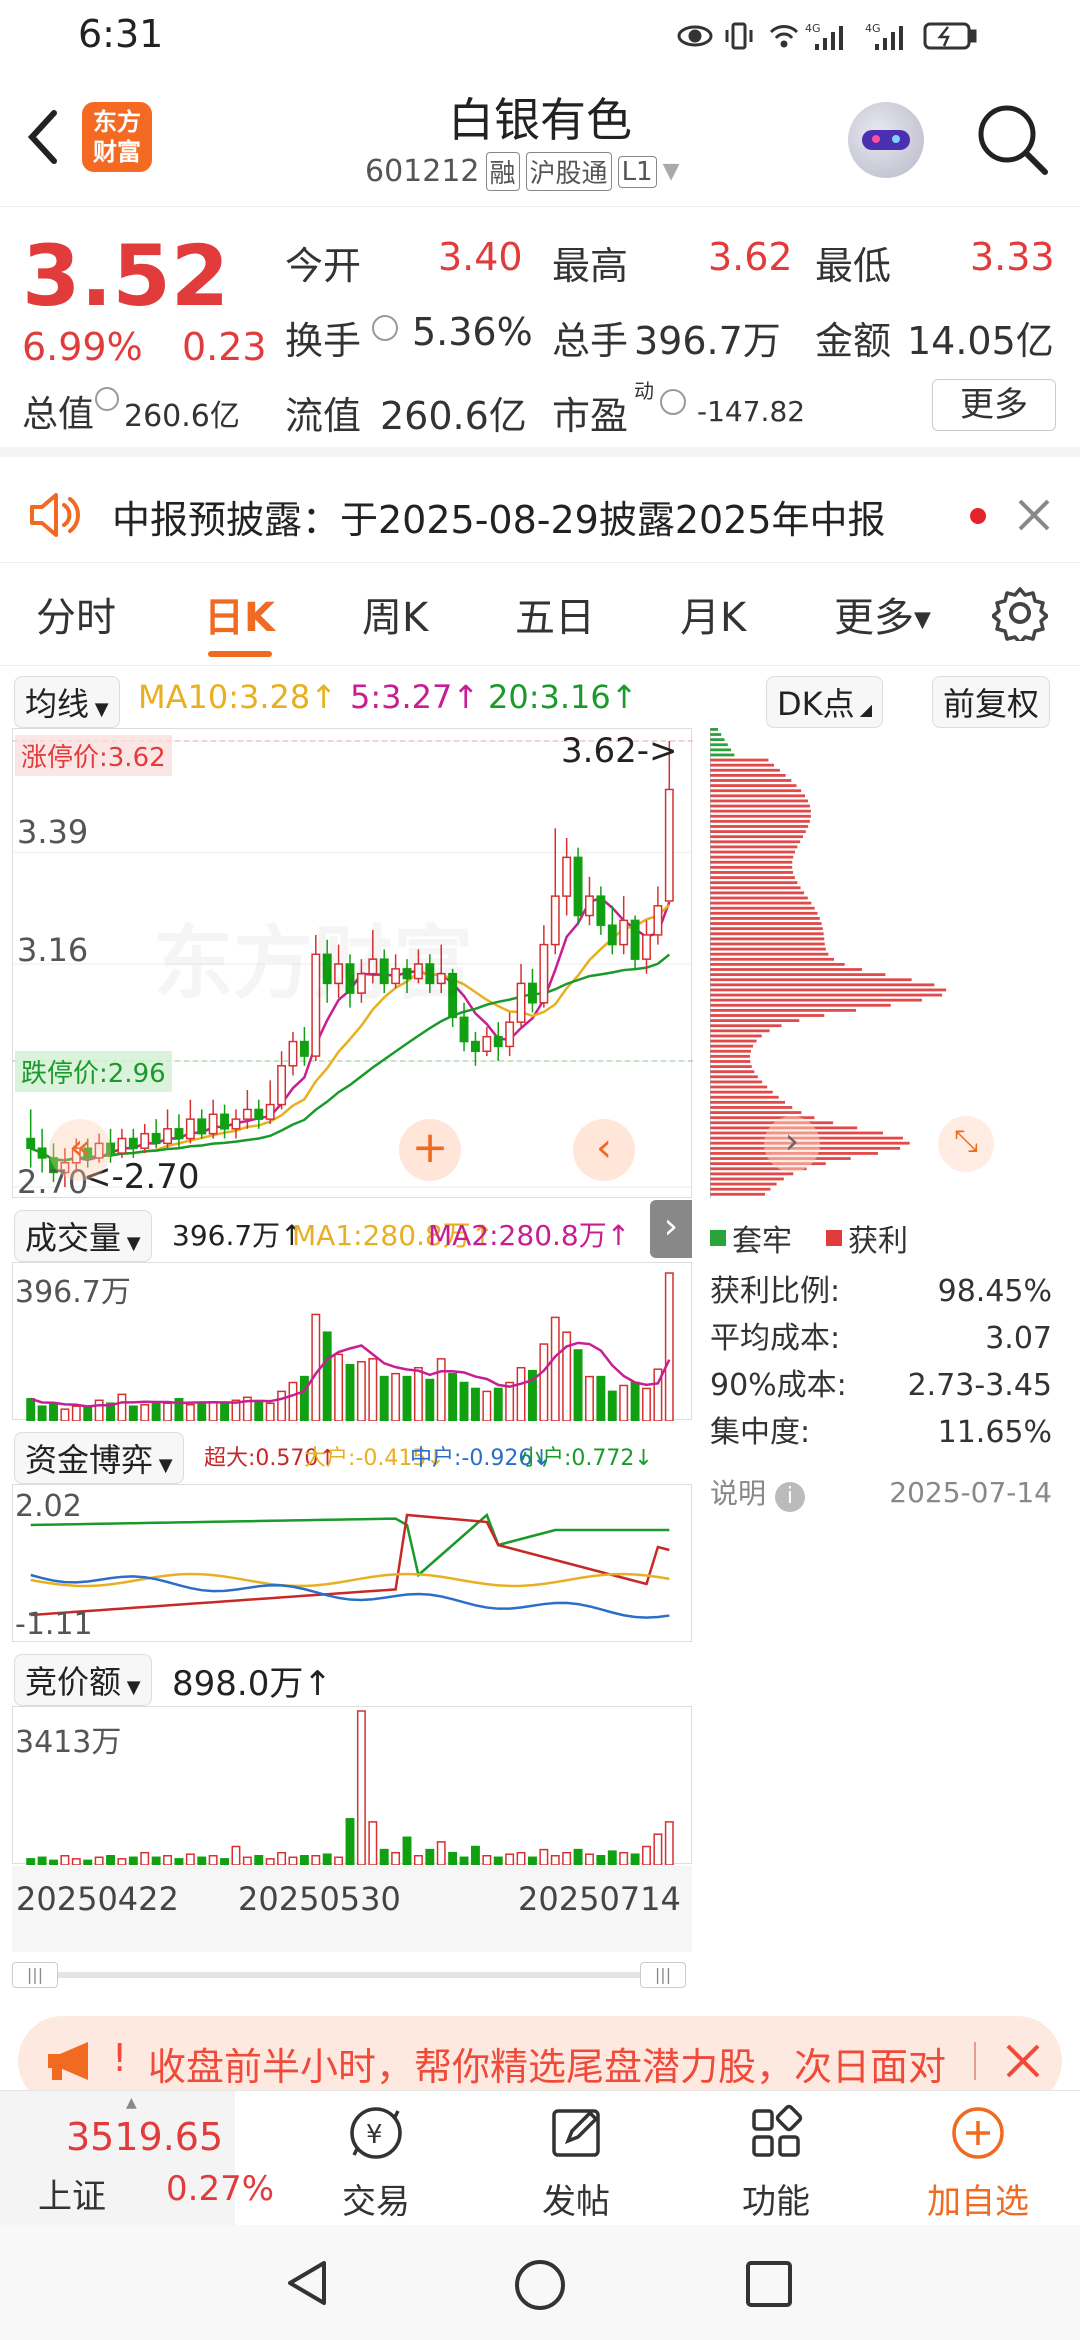  Describe the element at coordinates (555, 614) in the screenshot. I see `tab-five-day: 五日` at that location.